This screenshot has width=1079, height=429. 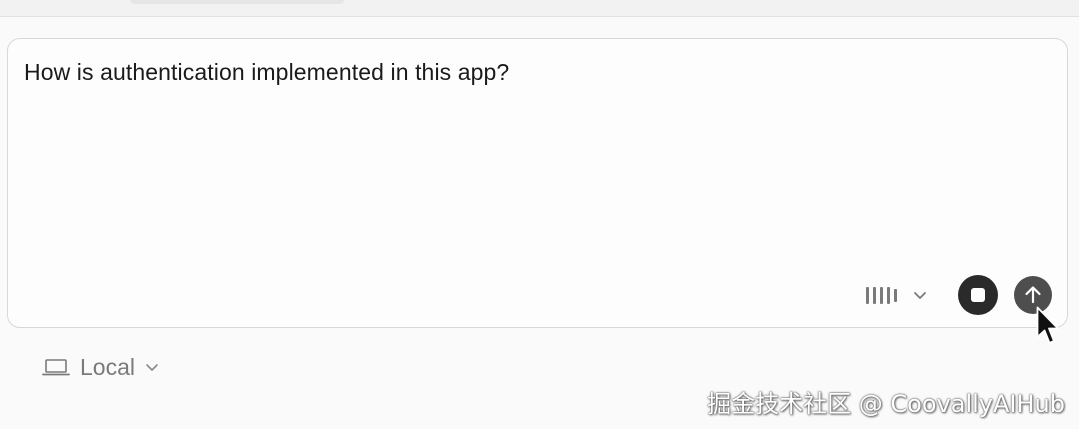 I want to click on watermark: 掘金技术社区 @ CoovallyAIHub, so click(x=886, y=404).